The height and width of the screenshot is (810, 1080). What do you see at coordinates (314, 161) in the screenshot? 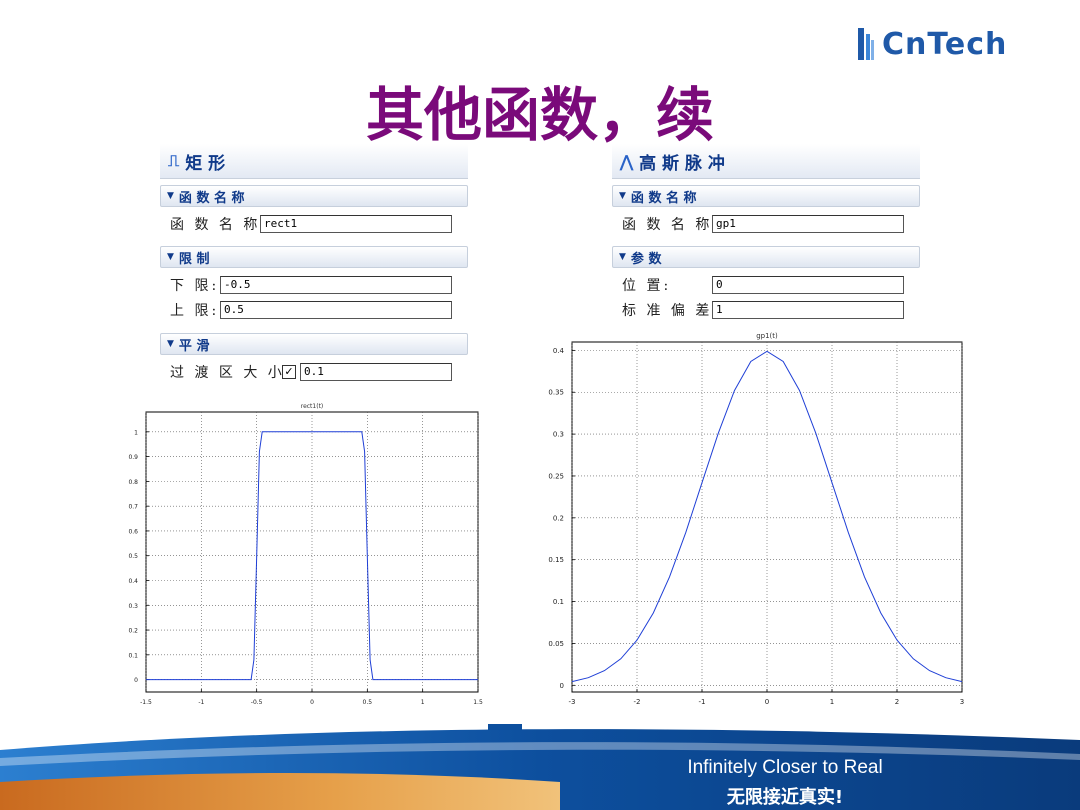
I see `rect-panel-header: ⎍ 矩 形` at bounding box center [314, 161].